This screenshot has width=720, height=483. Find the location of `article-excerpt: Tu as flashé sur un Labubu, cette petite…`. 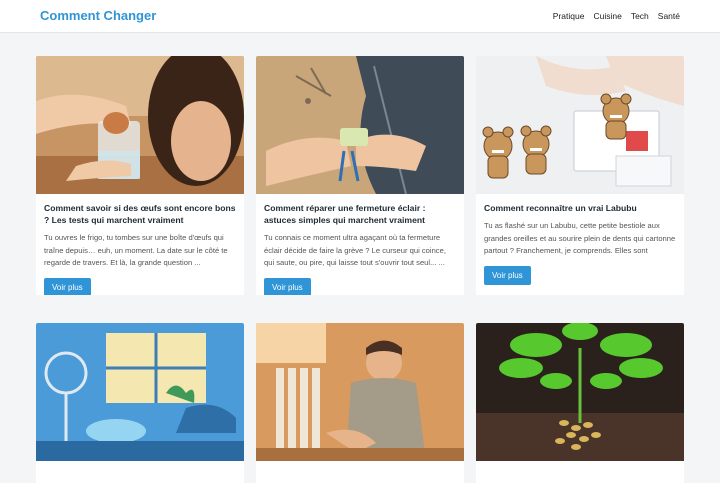

article-excerpt: Tu as flashé sur un Labubu, cette petite… is located at coordinates (580, 238).